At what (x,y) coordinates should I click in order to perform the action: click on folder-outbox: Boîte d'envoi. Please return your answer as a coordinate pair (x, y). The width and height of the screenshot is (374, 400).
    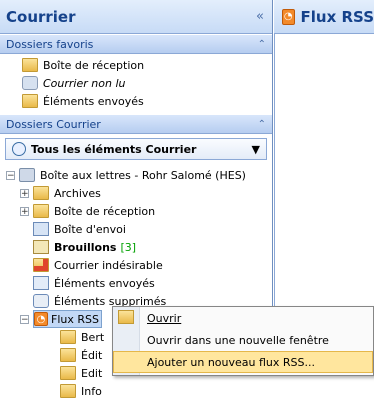
    Looking at the image, I should click on (146, 229).